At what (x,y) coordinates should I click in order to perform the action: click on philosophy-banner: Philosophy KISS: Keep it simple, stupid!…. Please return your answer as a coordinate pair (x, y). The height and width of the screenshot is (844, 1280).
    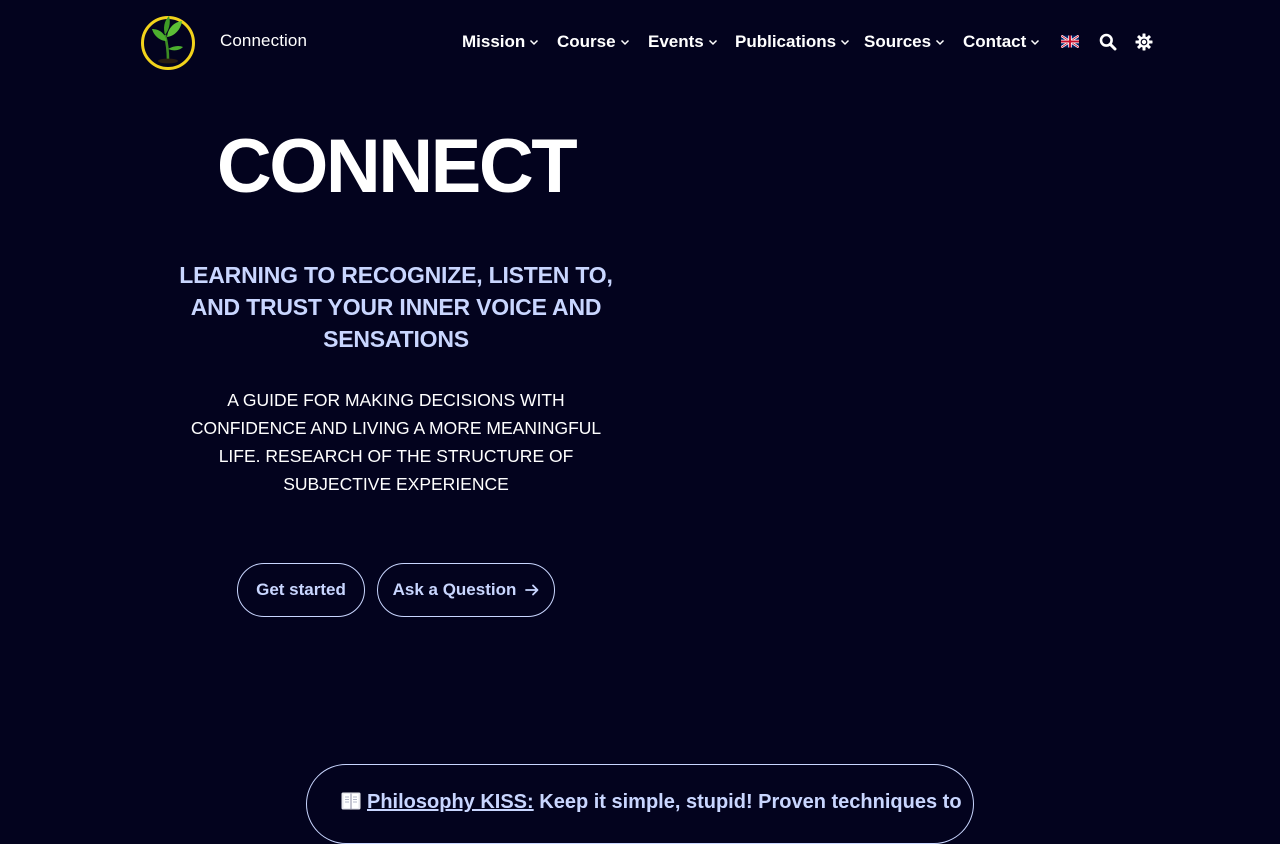
    Looking at the image, I should click on (640, 804).